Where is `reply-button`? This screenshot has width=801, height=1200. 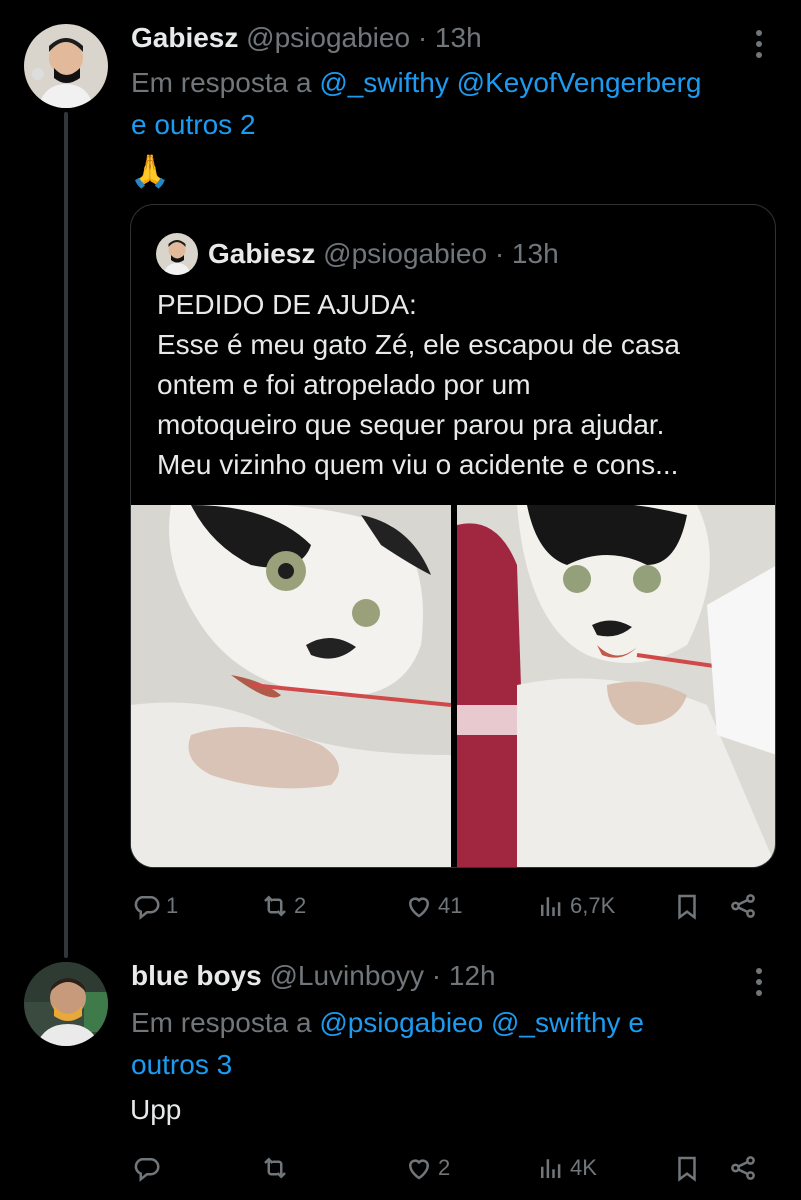
reply-button is located at coordinates (149, 1168).